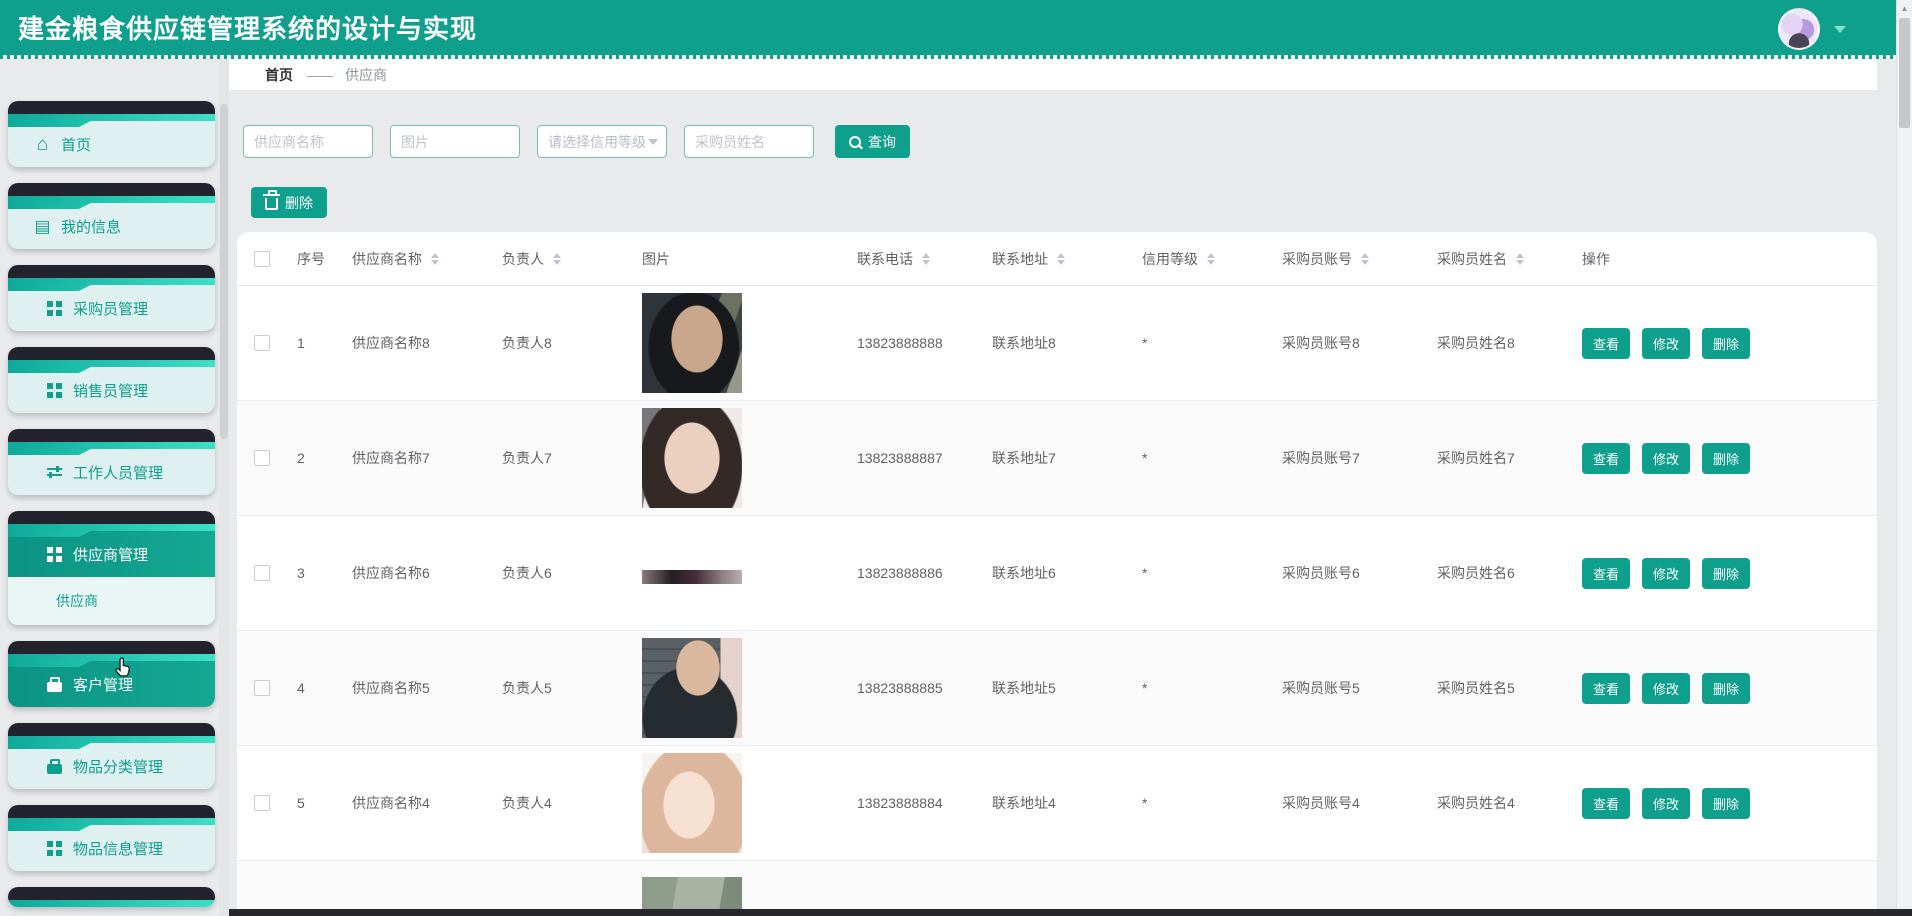 The width and height of the screenshot is (1912, 916). Describe the element at coordinates (900, 573) in the screenshot. I see `contact-phone: 13823888886` at that location.